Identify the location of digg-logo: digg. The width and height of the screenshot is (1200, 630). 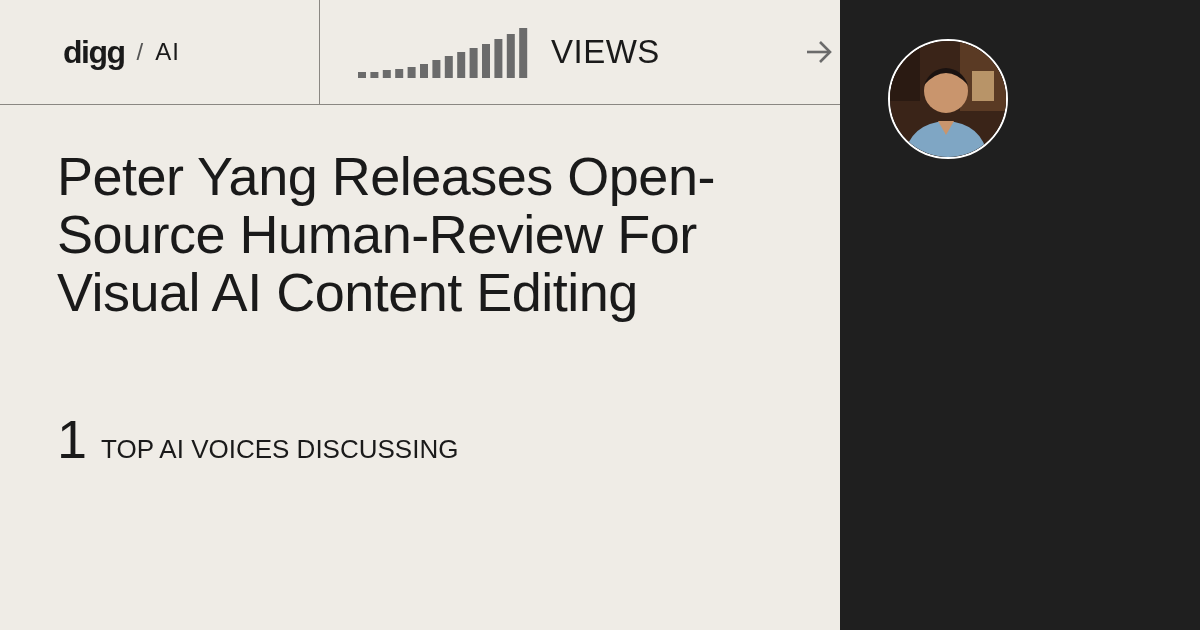
(94, 52).